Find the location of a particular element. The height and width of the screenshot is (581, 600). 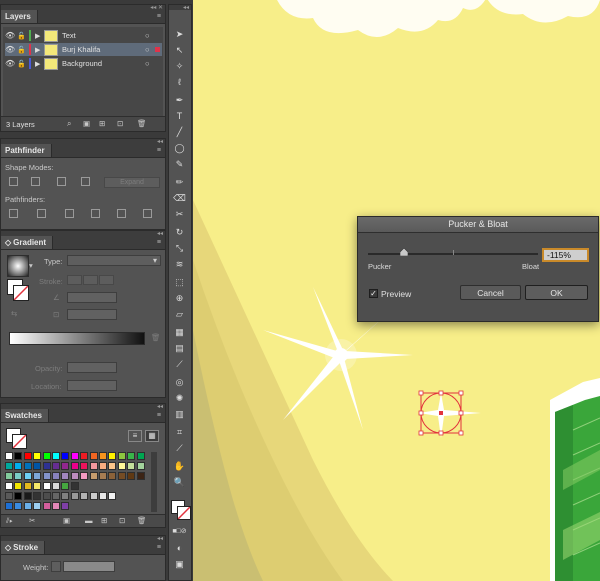

opacity-field is located at coordinates (92, 367).